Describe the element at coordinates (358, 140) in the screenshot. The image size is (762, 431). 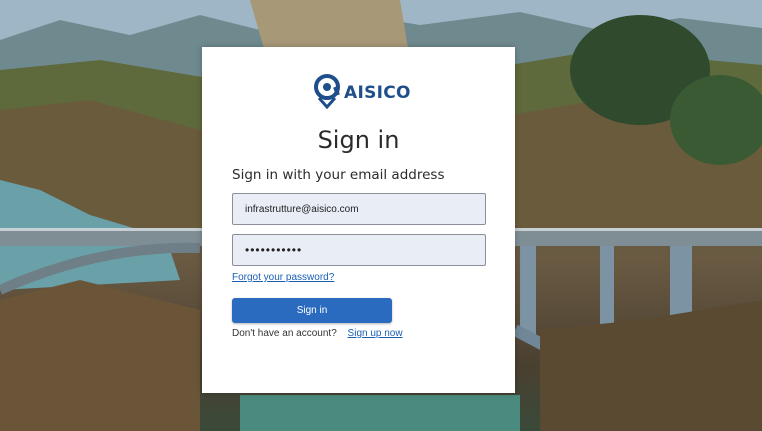
I see `page-title: Sign in` at that location.